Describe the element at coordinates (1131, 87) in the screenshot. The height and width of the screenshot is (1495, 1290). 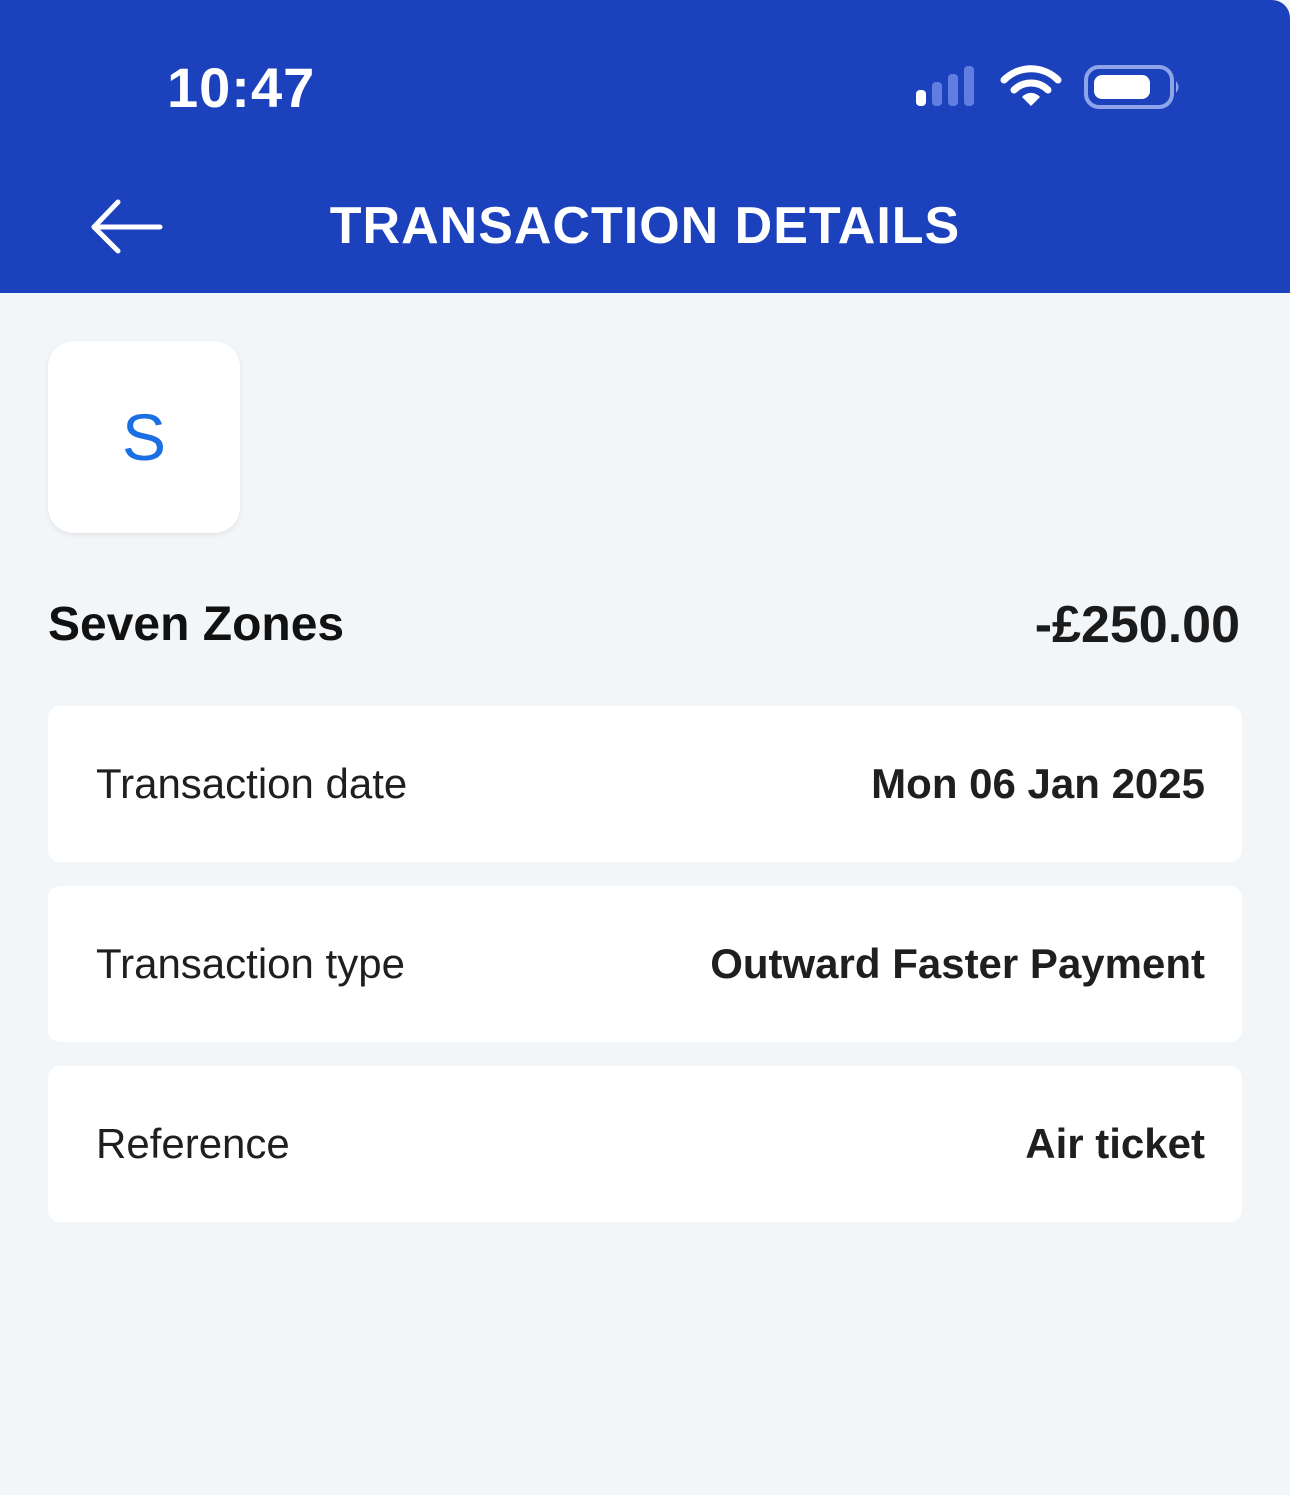
I see `battery-icon` at that location.